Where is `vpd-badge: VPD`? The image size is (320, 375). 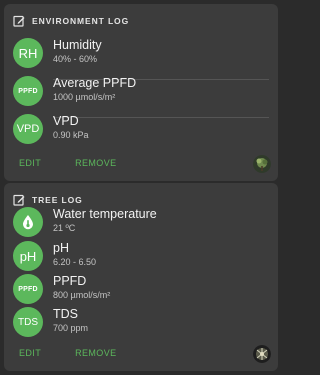
vpd-badge: VPD is located at coordinates (28, 129).